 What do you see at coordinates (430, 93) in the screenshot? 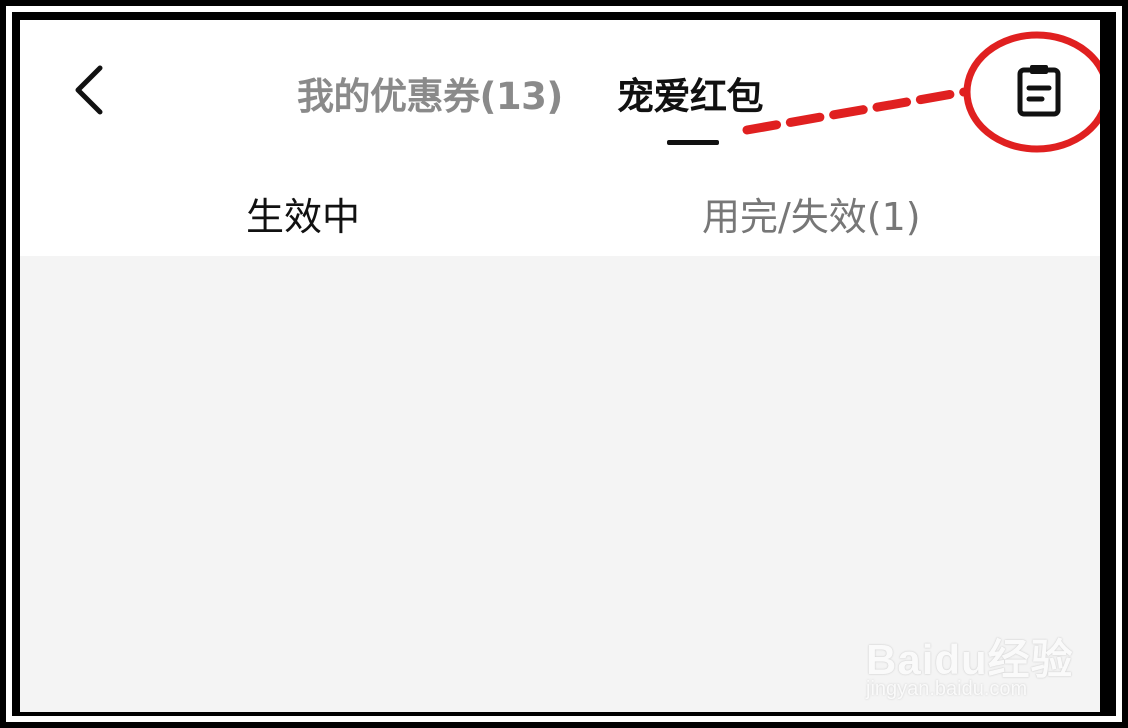
I see `tab-my-coupons: 我的优惠券(13)` at bounding box center [430, 93].